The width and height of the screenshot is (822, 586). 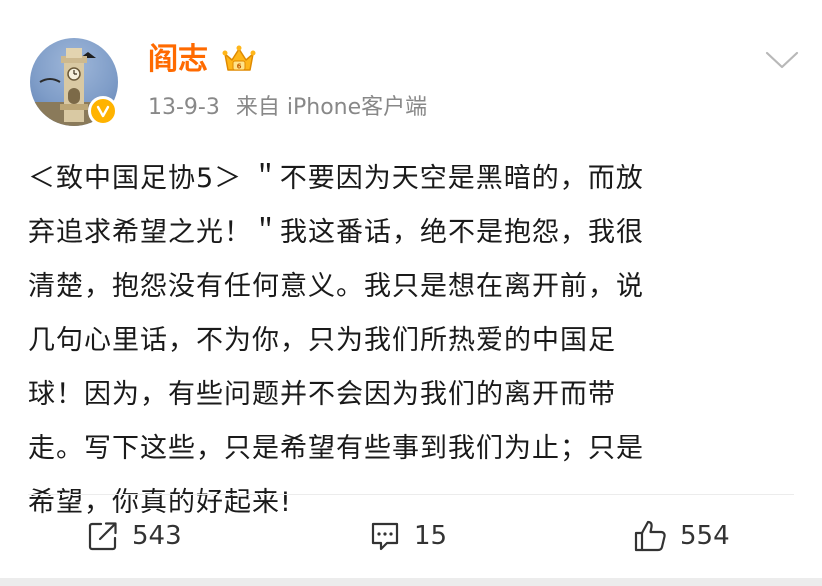 What do you see at coordinates (411, 494) in the screenshot?
I see `divider` at bounding box center [411, 494].